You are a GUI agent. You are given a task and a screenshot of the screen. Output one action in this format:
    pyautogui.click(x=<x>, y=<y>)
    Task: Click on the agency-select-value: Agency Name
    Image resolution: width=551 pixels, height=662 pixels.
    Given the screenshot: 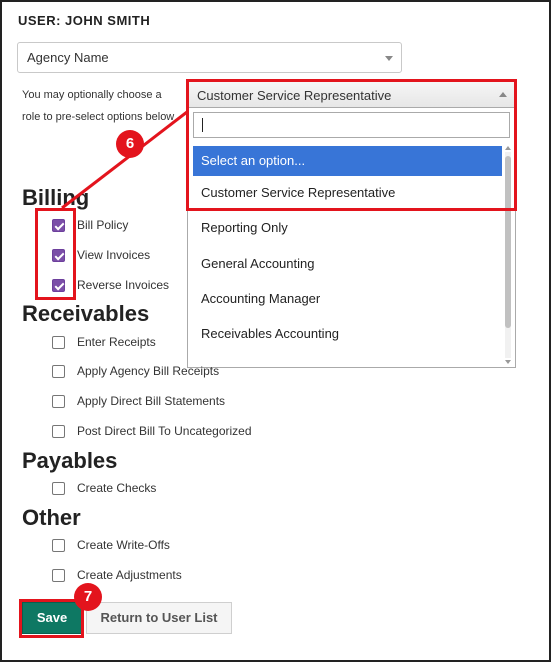 What is the action you would take?
    pyautogui.click(x=68, y=57)
    